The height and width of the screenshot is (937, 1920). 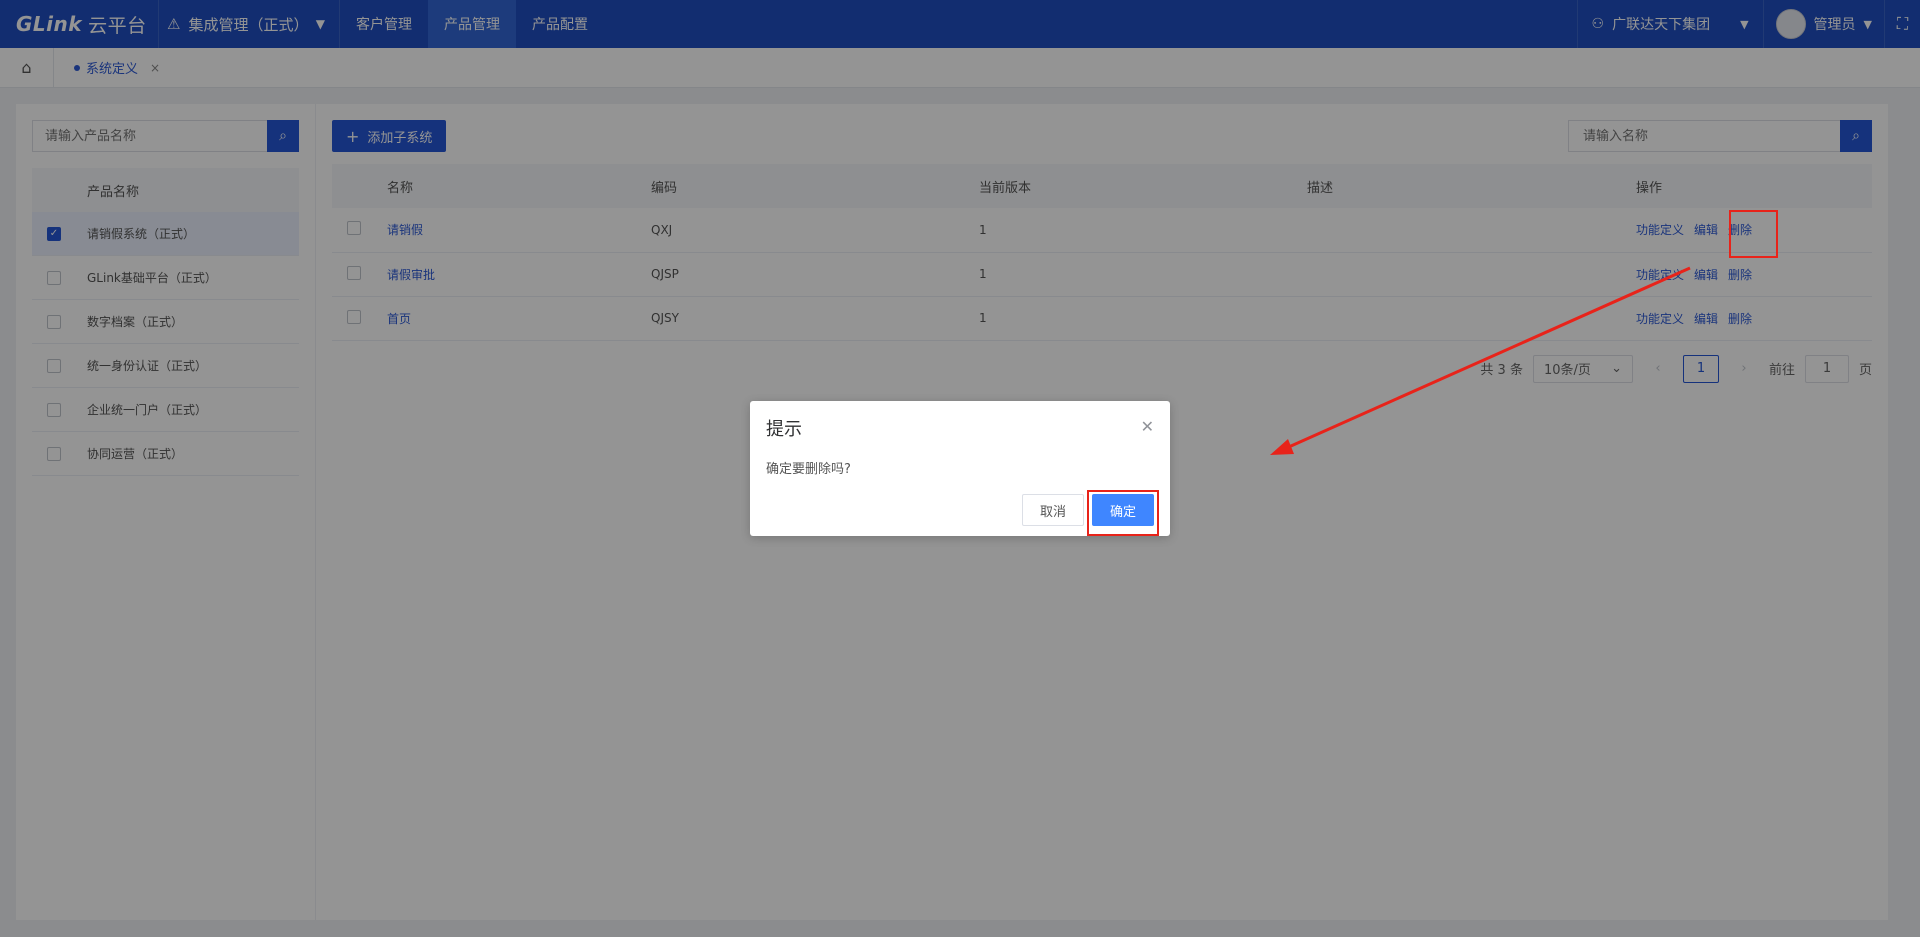 What do you see at coordinates (1480, 360) in the screenshot?
I see `annotation-arrow` at bounding box center [1480, 360].